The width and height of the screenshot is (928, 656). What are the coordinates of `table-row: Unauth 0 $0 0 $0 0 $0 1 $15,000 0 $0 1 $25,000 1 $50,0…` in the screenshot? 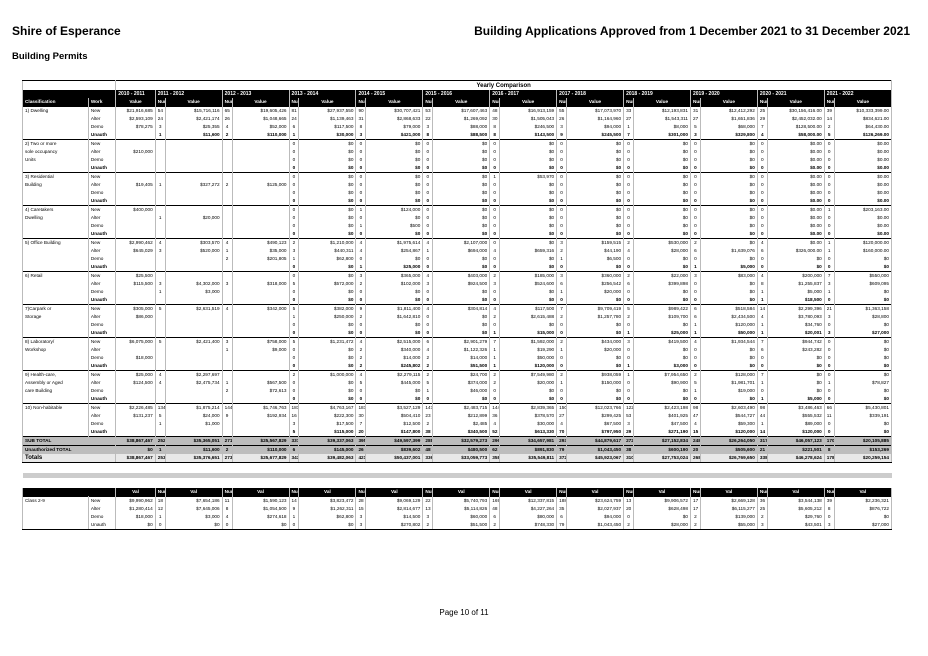 It's located at (457, 333).